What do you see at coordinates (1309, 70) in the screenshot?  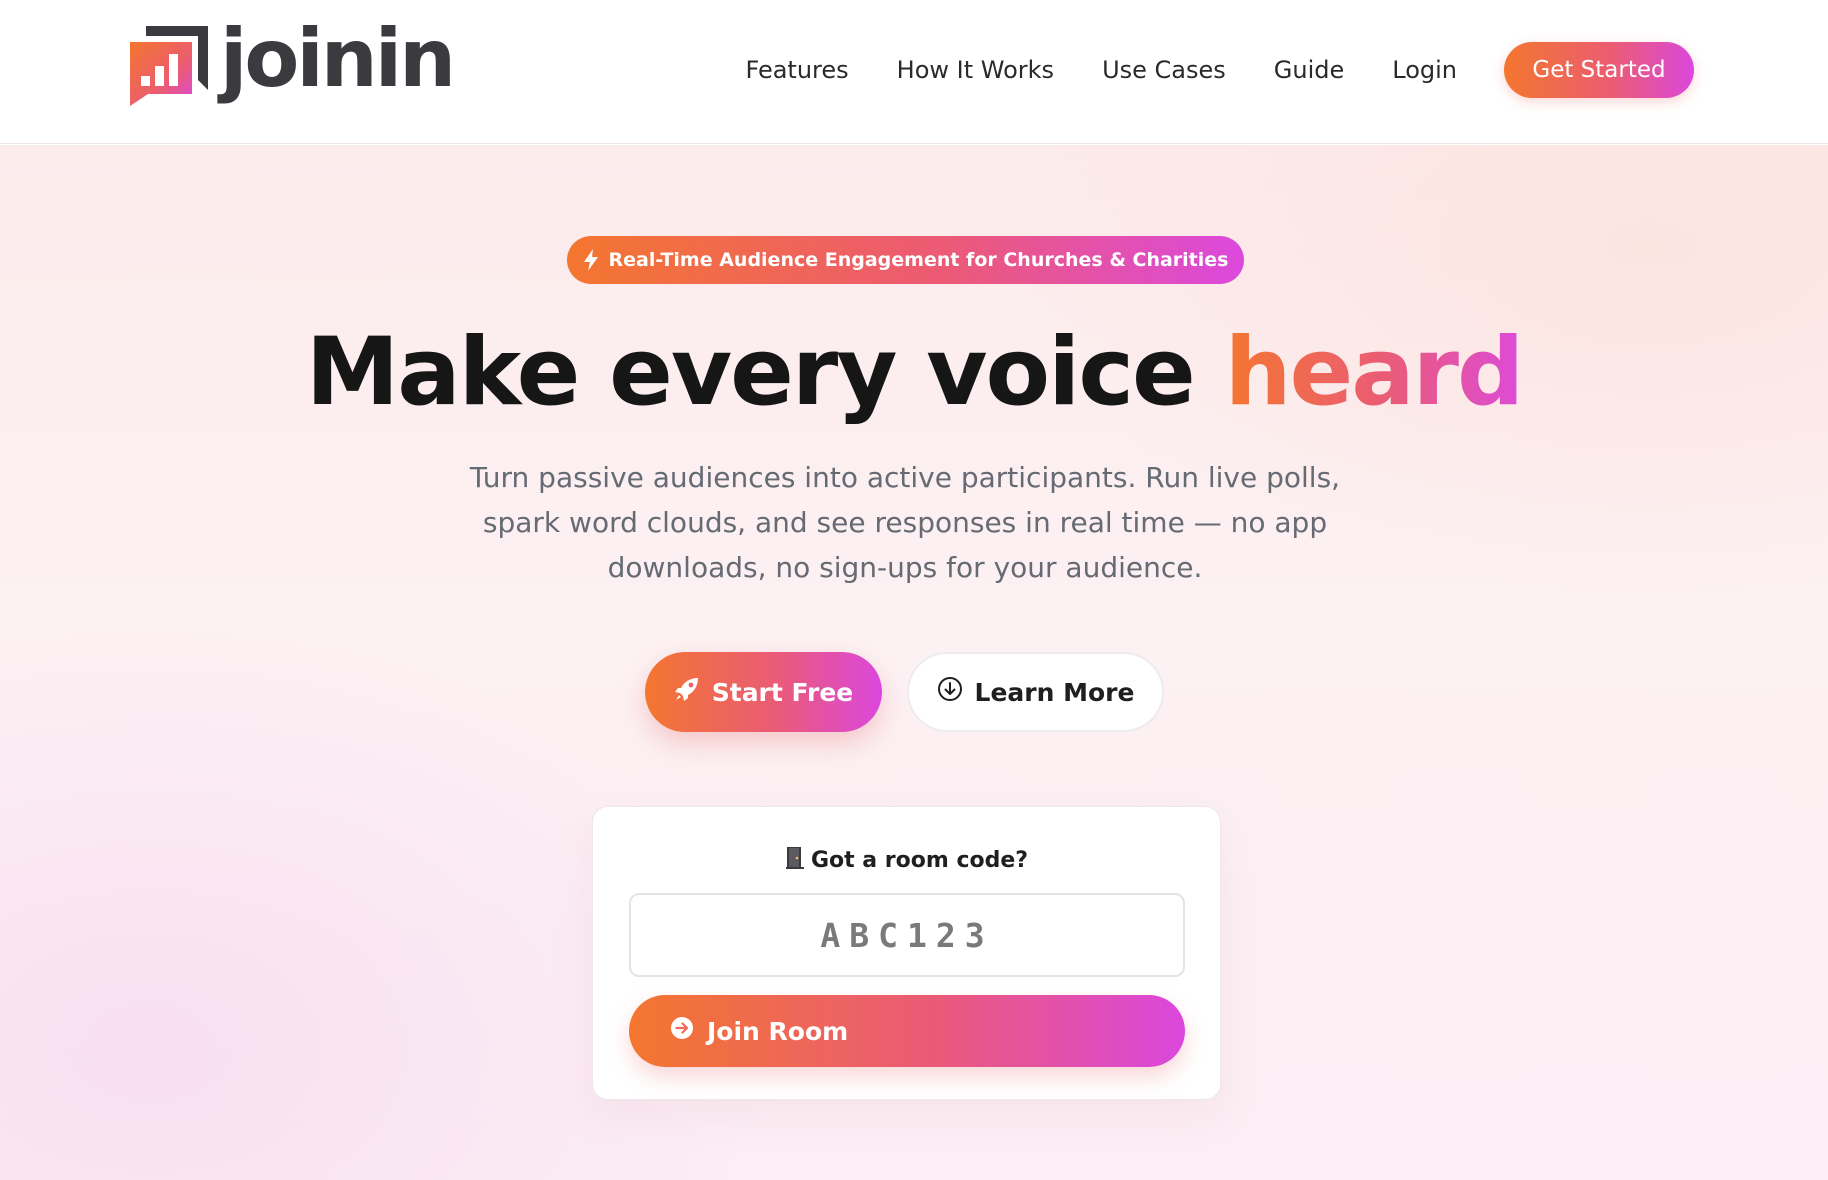 I see `nav-link-guide: Guide` at bounding box center [1309, 70].